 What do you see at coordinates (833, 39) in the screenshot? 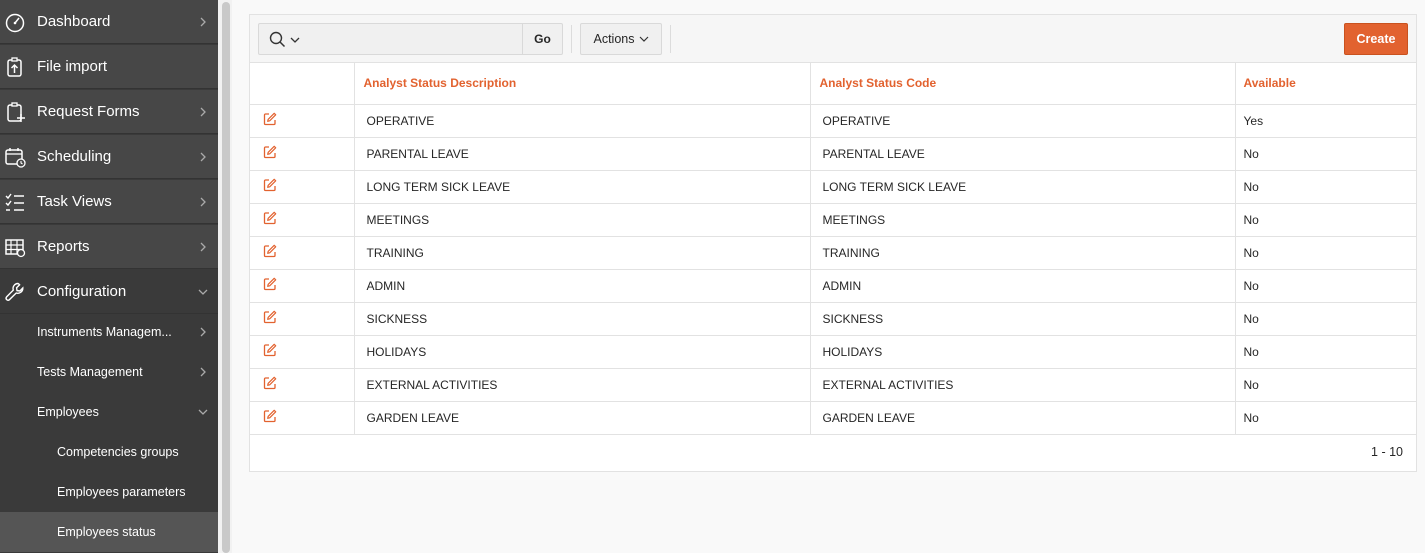
I see `toolbar: Go Actions Create` at bounding box center [833, 39].